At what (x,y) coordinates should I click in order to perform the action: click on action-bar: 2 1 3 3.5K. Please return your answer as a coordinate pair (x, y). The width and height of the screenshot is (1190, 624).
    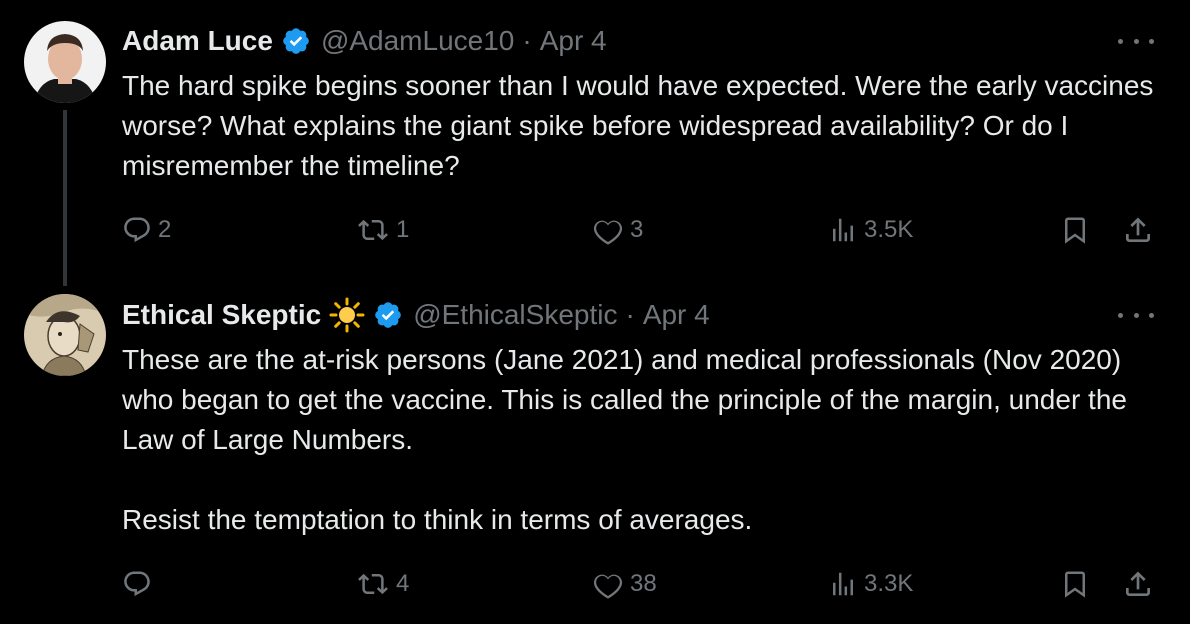
    Looking at the image, I should click on (595, 230).